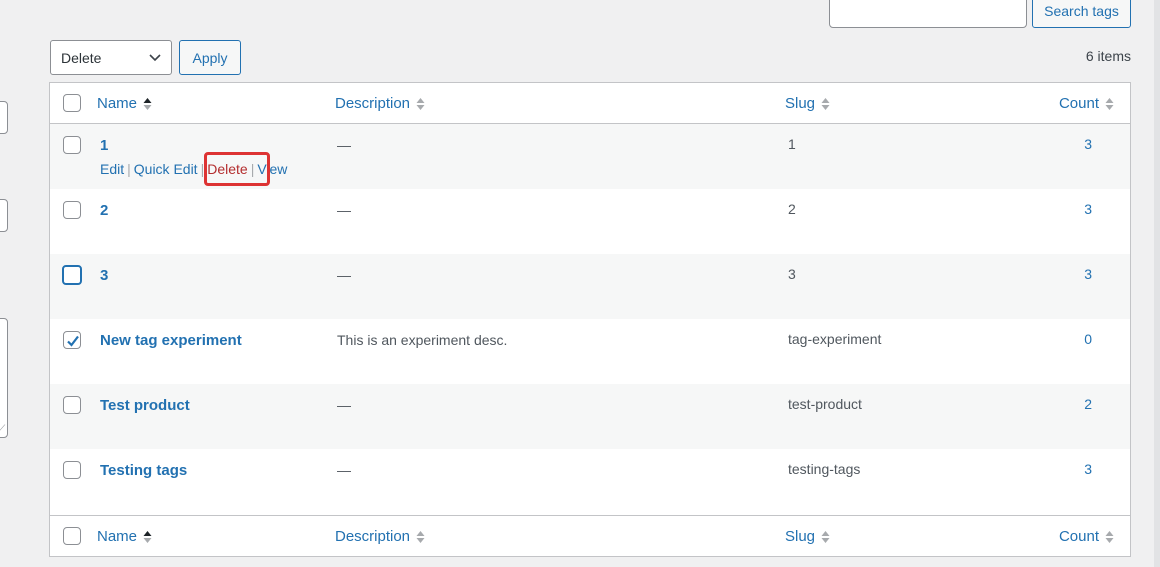 The height and width of the screenshot is (567, 1160). I want to click on column-header-name: Name, so click(124, 103).